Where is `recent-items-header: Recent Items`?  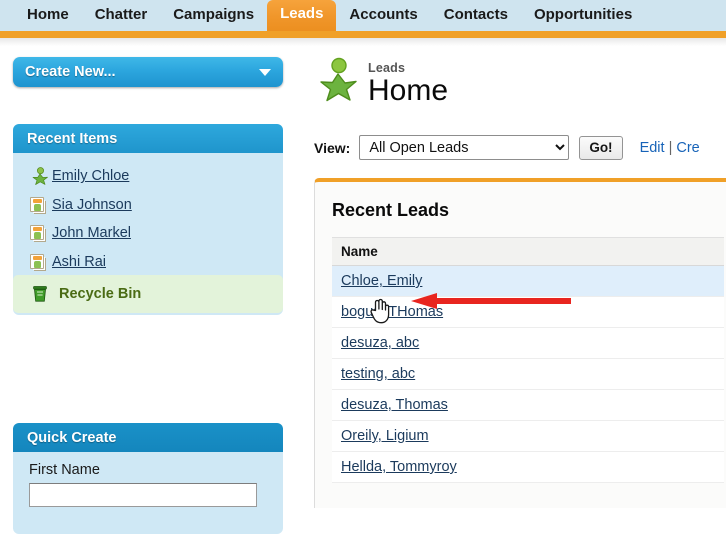 recent-items-header: Recent Items is located at coordinates (148, 138).